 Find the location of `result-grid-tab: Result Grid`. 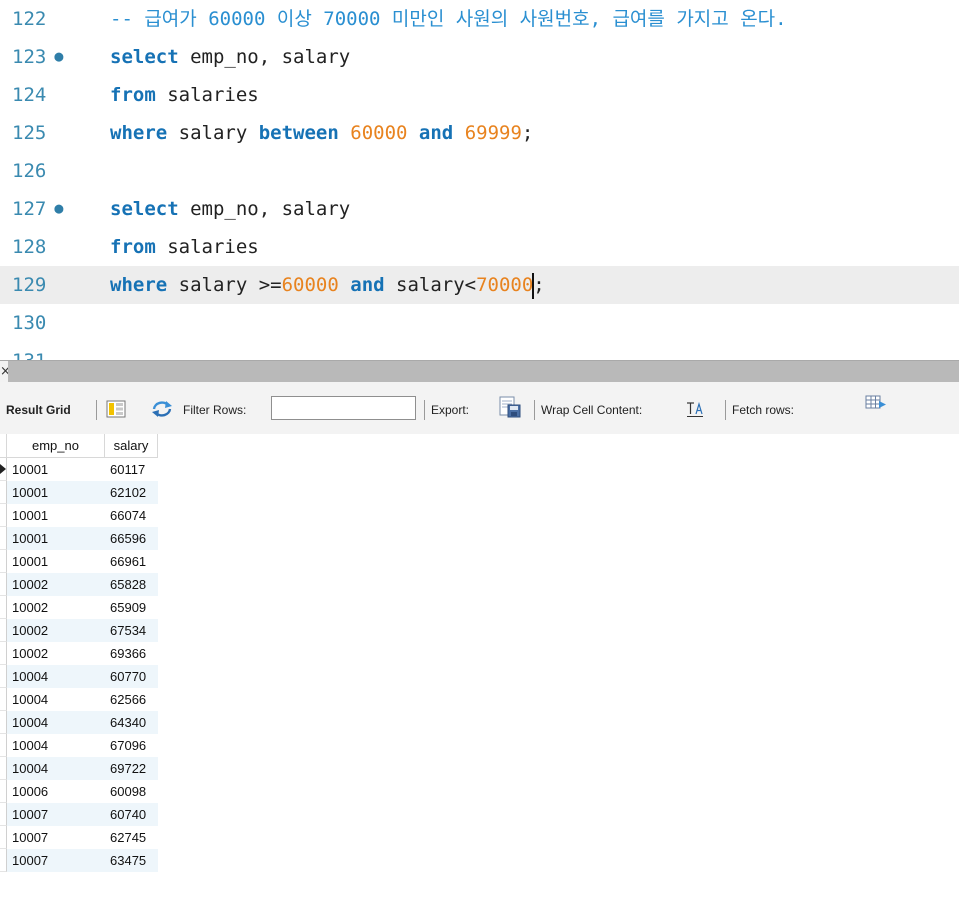

result-grid-tab: Result Grid is located at coordinates (38, 410).